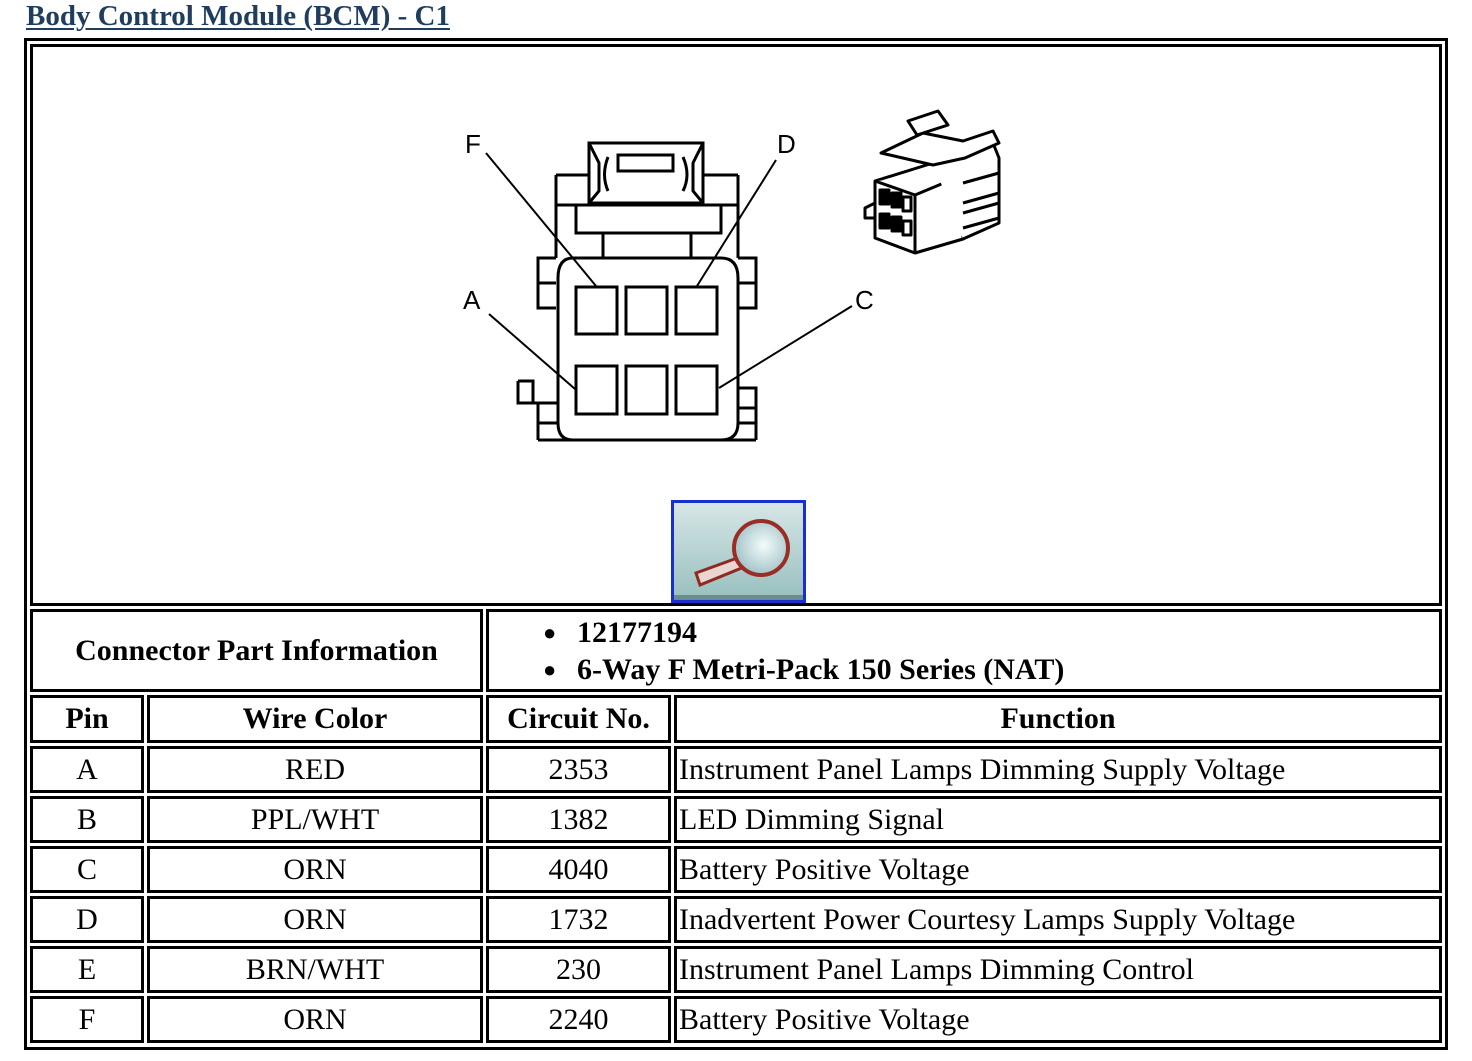  What do you see at coordinates (87, 769) in the screenshot?
I see `pin-cell: A` at bounding box center [87, 769].